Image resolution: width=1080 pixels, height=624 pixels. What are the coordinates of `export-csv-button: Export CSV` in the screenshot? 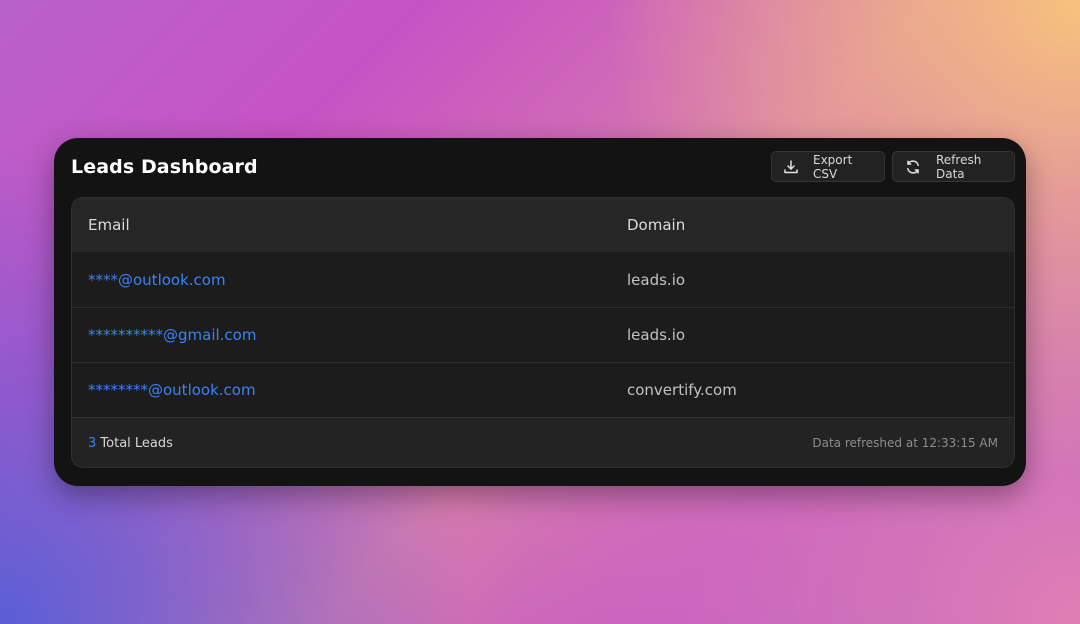 It's located at (828, 166).